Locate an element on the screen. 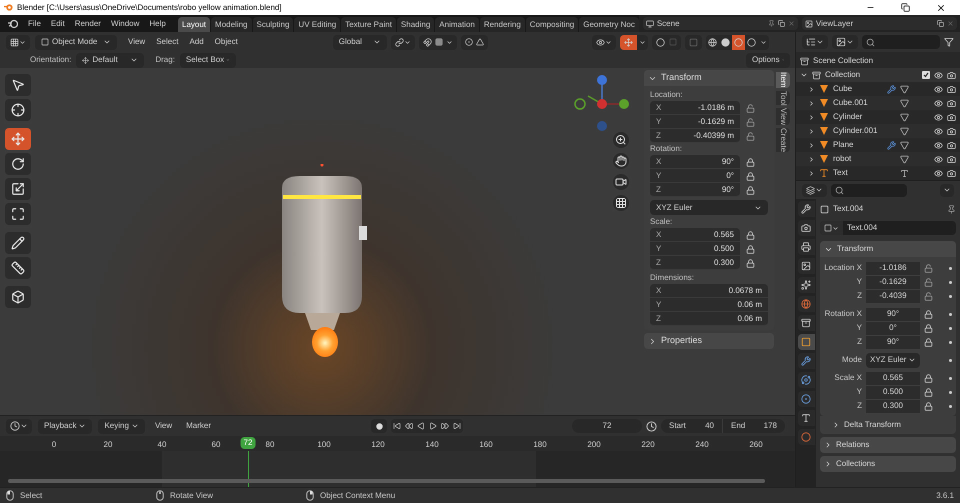 Image resolution: width=960 pixels, height=503 pixels. menu-item: Window is located at coordinates (125, 24).